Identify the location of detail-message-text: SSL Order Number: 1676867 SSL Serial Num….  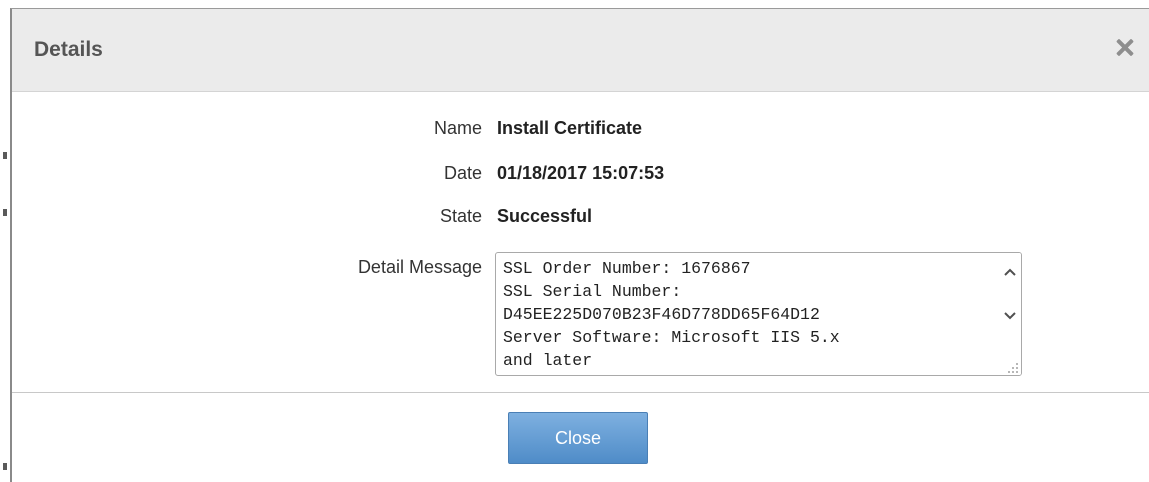
(743, 314).